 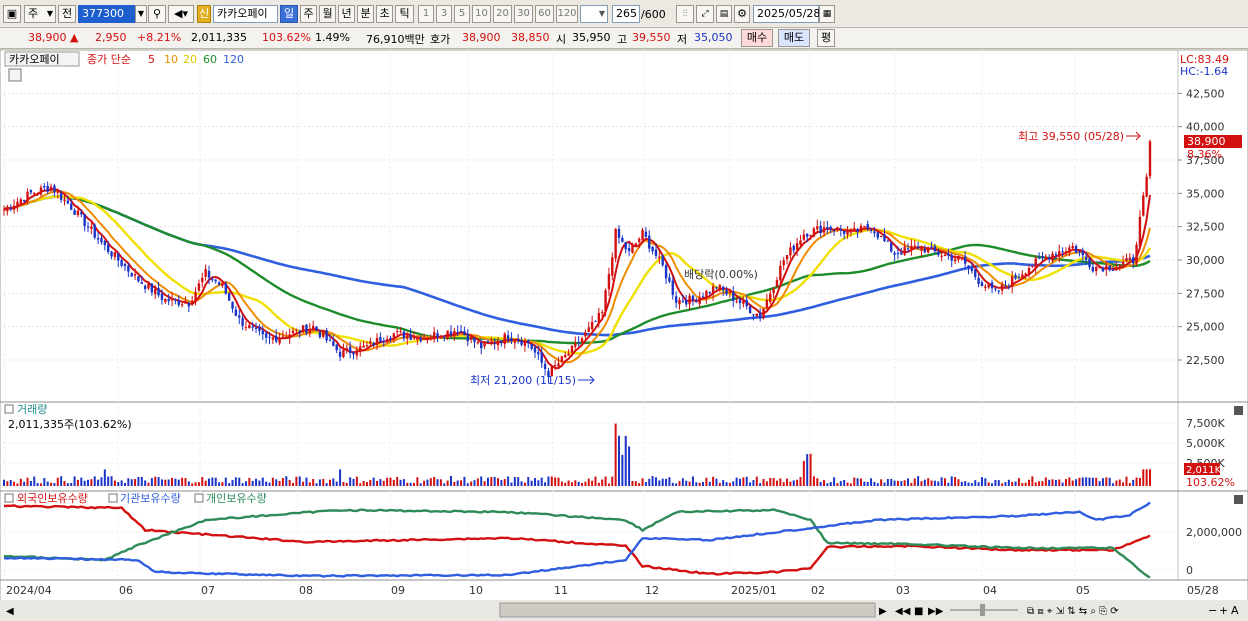 What do you see at coordinates (523, 14) in the screenshot?
I see `interval-30: 30` at bounding box center [523, 14].